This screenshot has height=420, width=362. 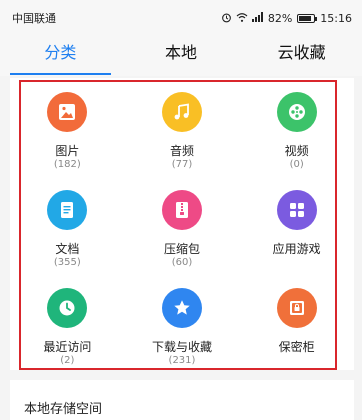 I want to click on document-icon, so click(x=67, y=210).